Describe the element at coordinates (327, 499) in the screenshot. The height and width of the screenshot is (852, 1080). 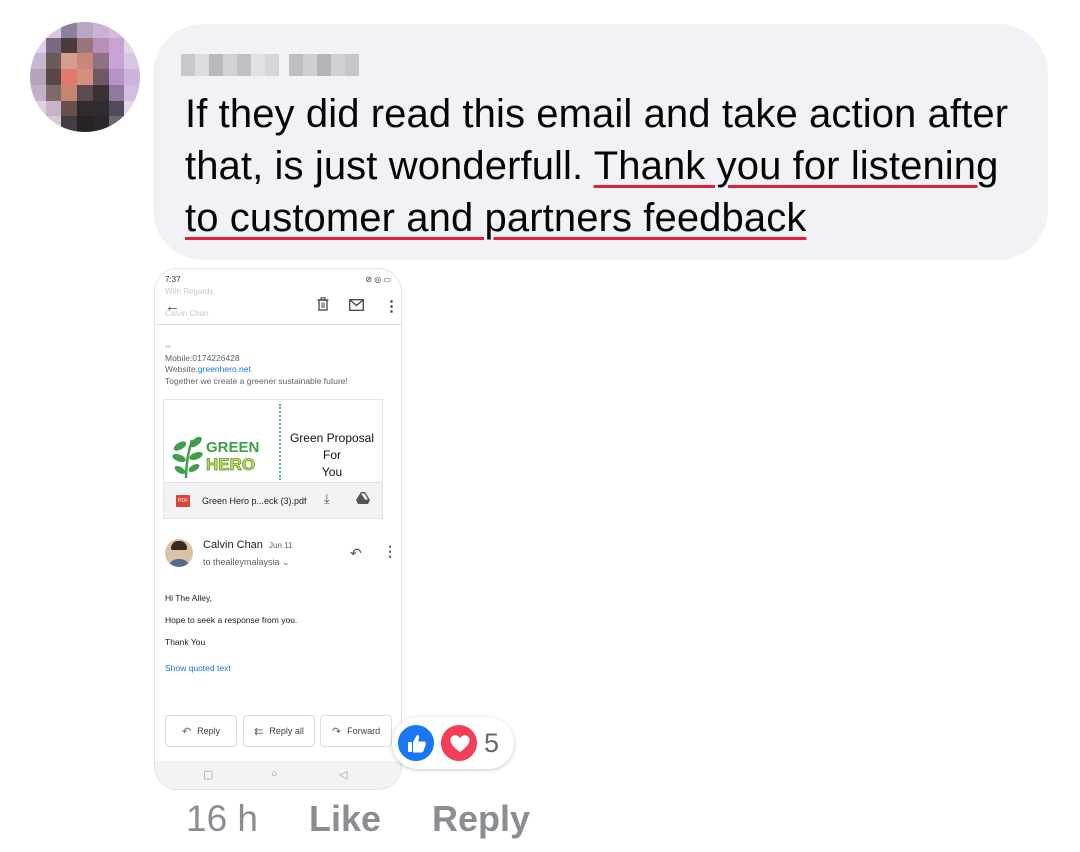
I see `download-icon: ⤓` at that location.